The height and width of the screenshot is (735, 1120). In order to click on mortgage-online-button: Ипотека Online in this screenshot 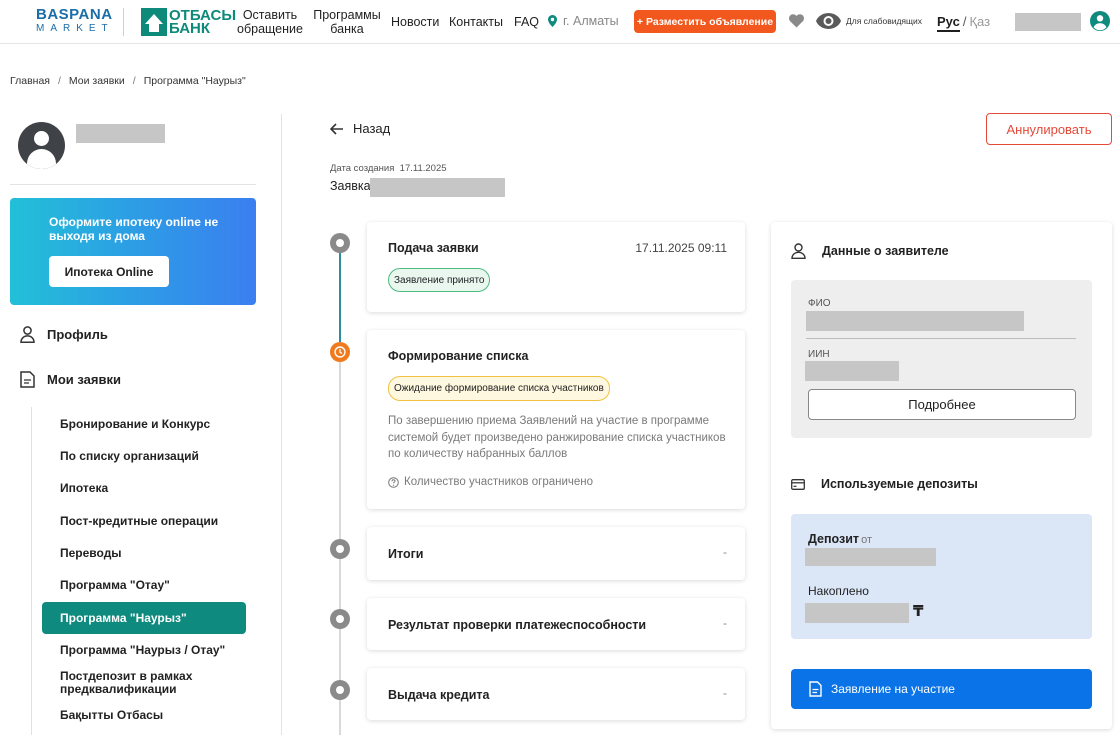, I will do `click(109, 271)`.